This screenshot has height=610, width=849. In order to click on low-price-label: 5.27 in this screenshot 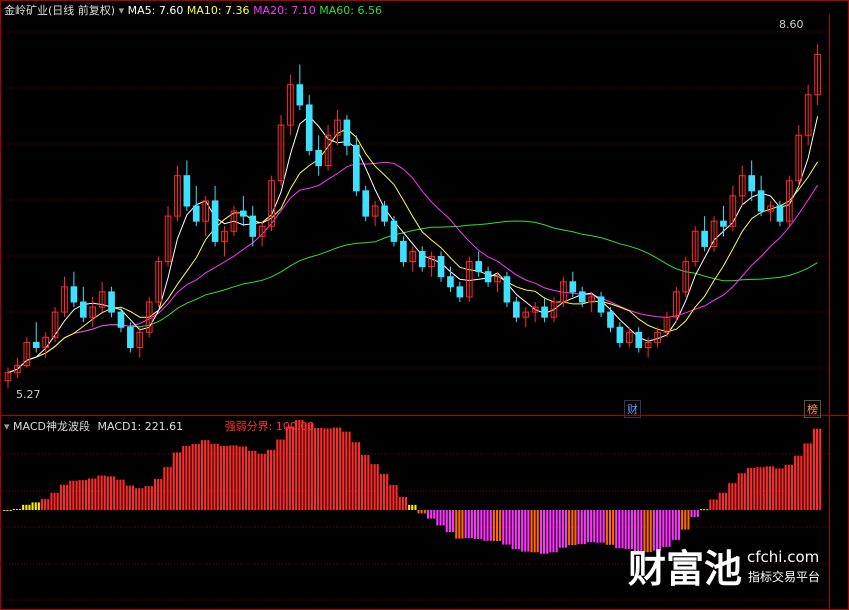, I will do `click(28, 394)`.